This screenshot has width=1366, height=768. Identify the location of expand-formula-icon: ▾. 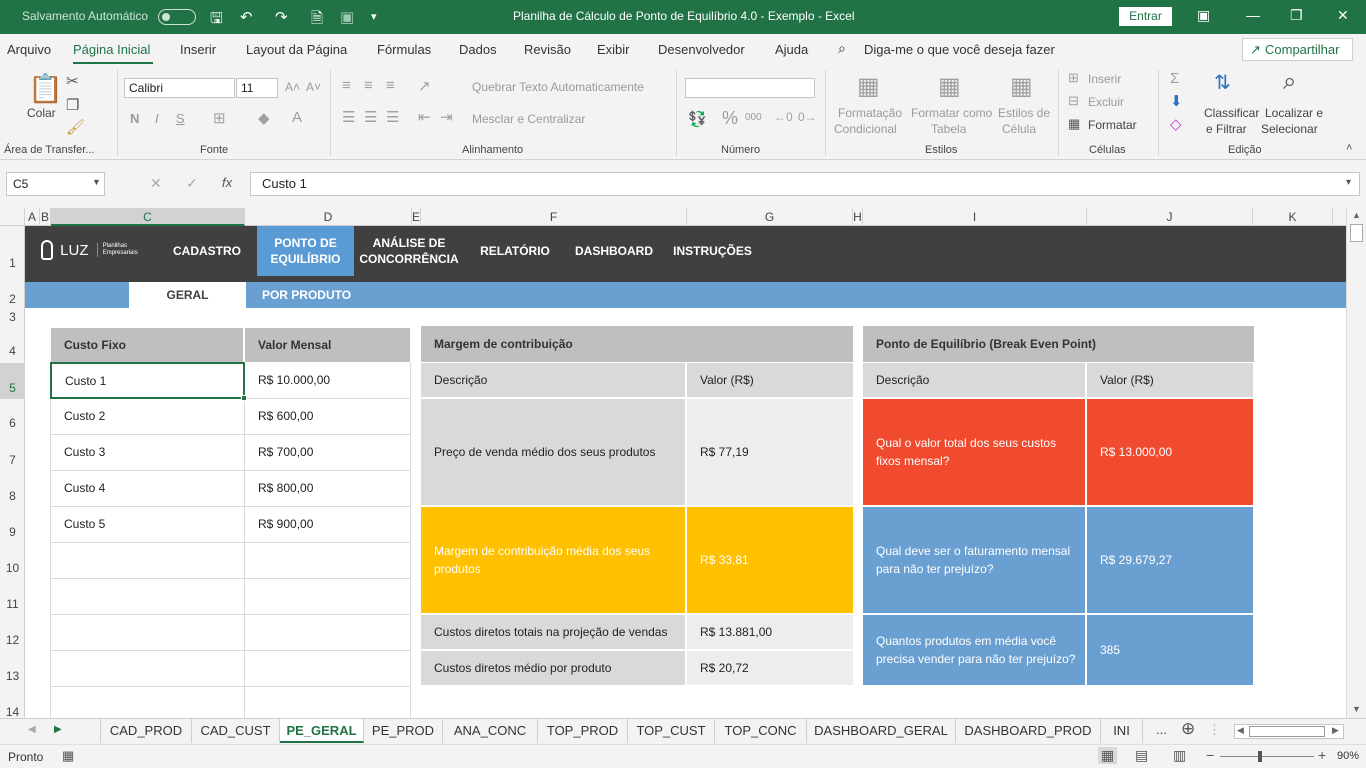
(1348, 182).